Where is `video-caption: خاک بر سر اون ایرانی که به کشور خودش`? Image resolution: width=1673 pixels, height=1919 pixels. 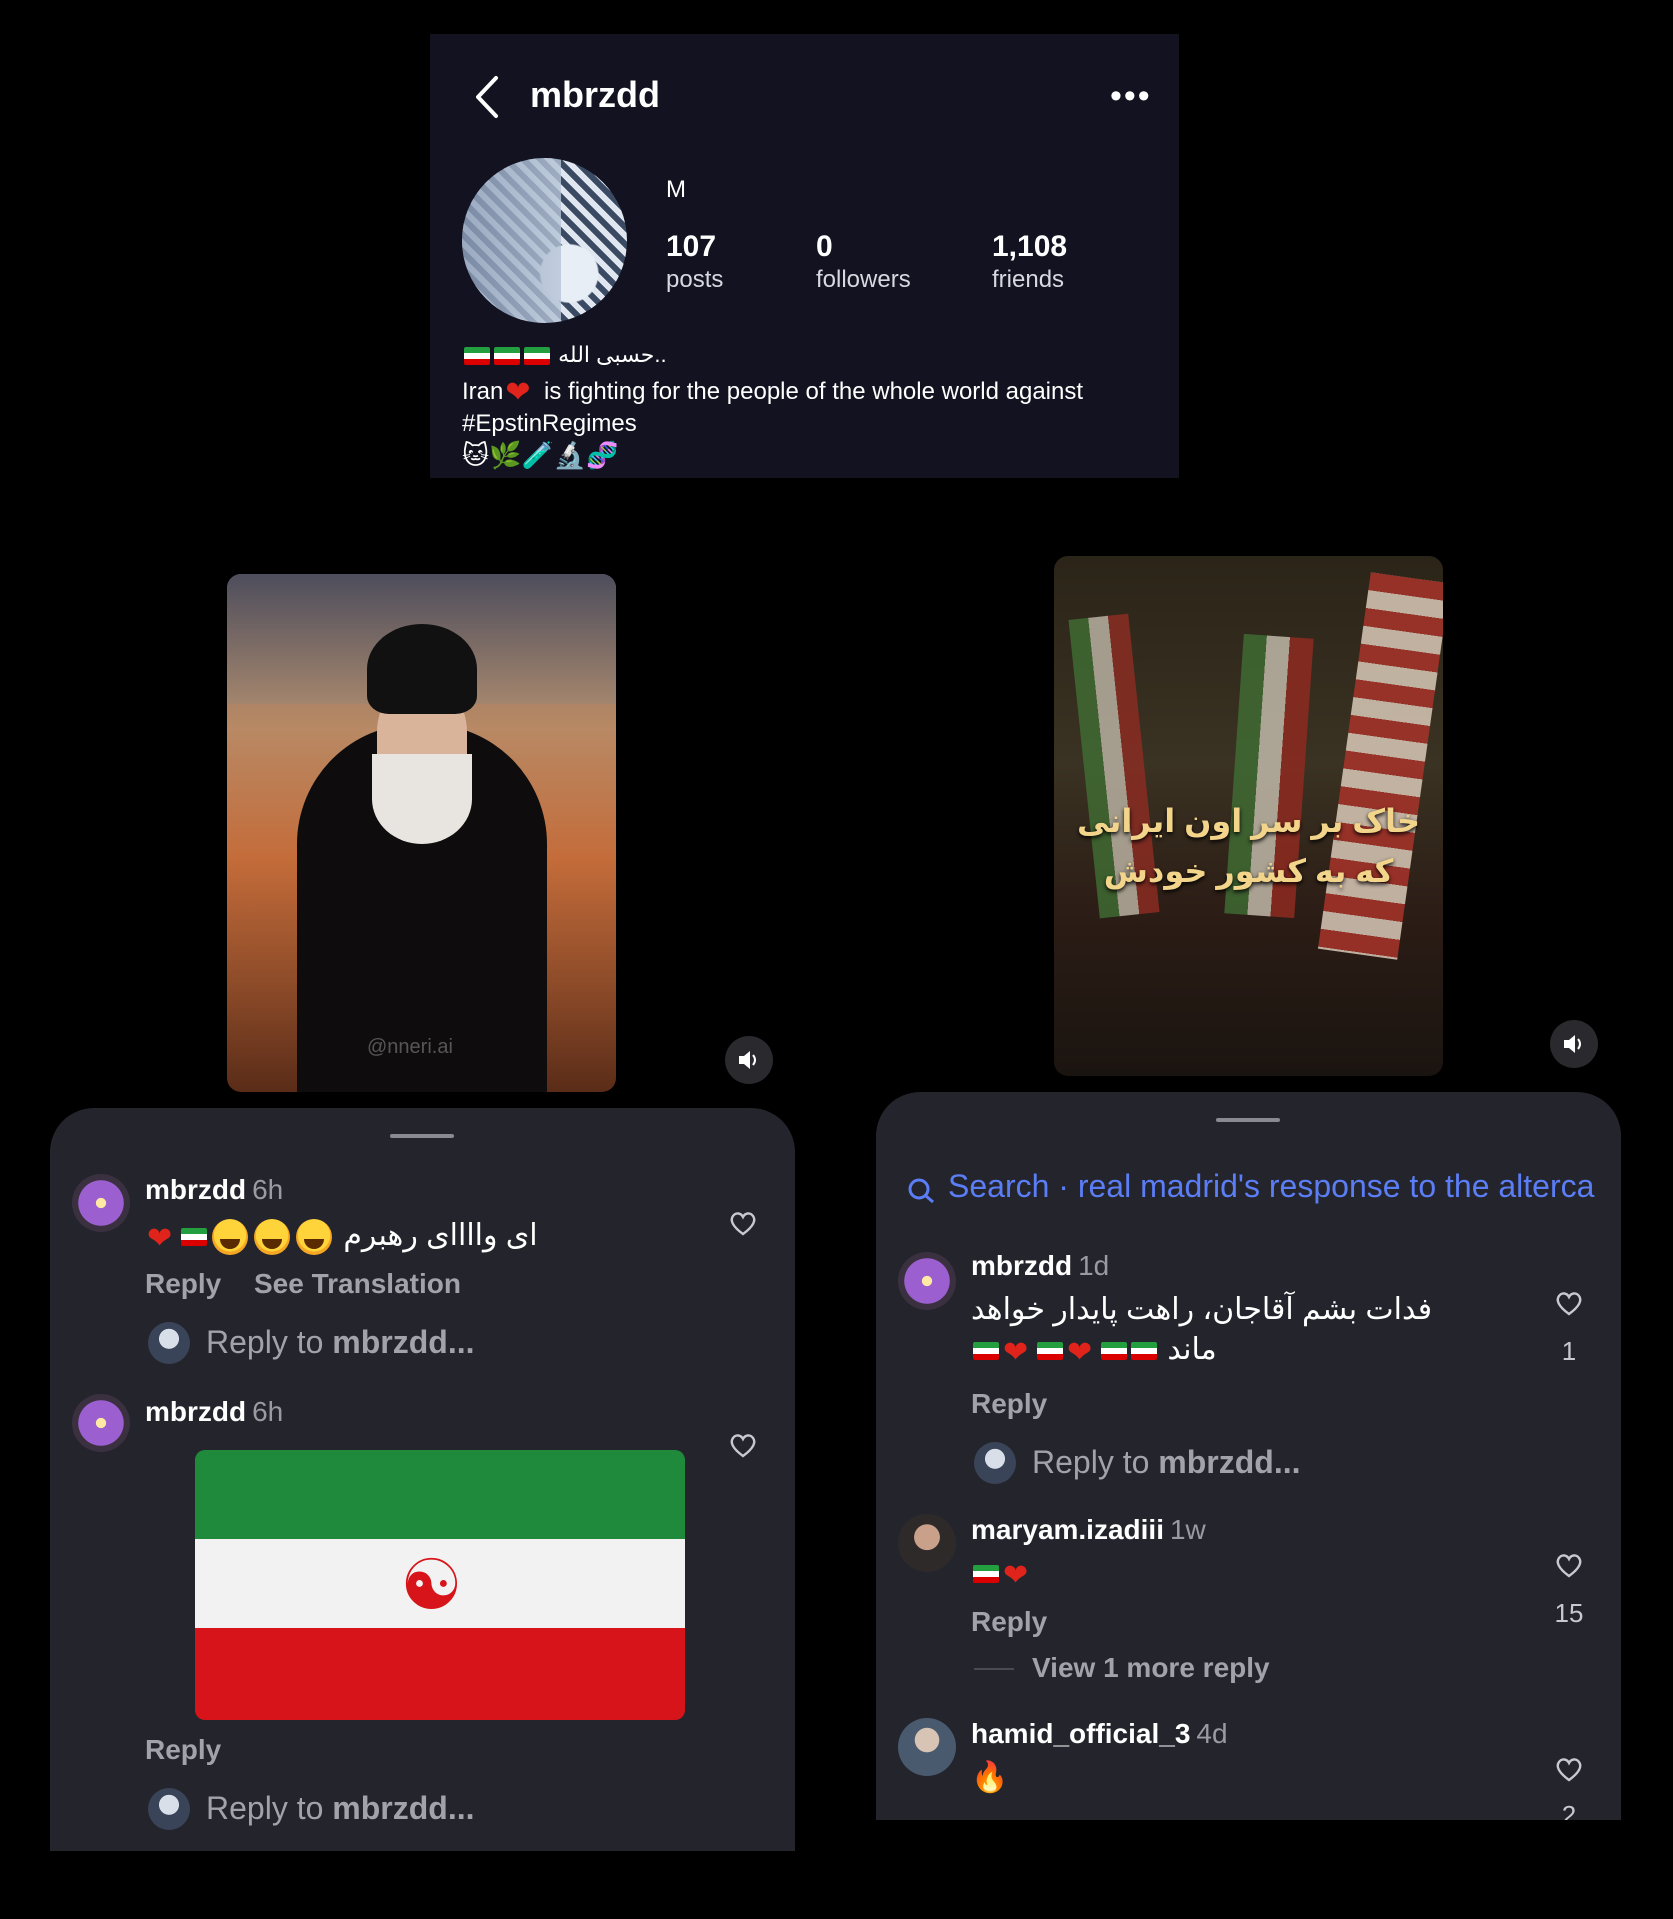
video-caption: خاک بر سر اون ایرانی که به کشور خودش is located at coordinates (1248, 846).